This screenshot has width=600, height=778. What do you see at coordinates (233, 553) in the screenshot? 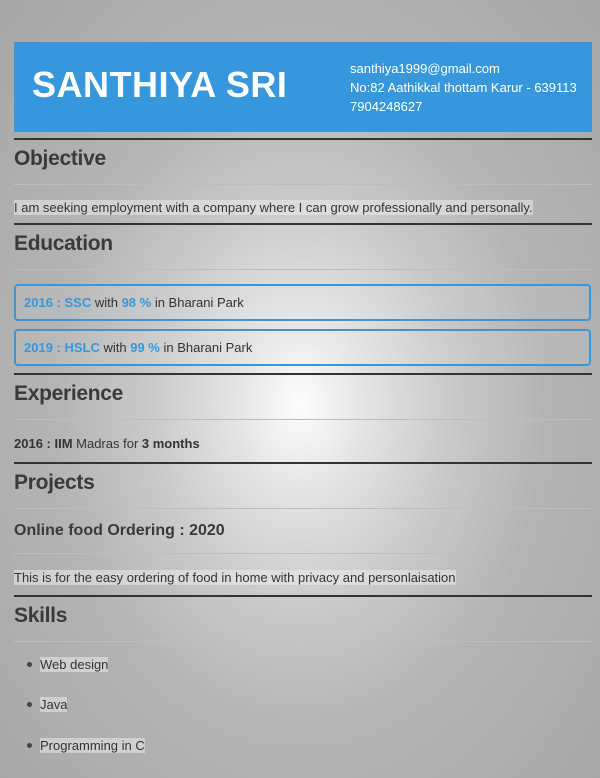
I see `project-underline` at bounding box center [233, 553].